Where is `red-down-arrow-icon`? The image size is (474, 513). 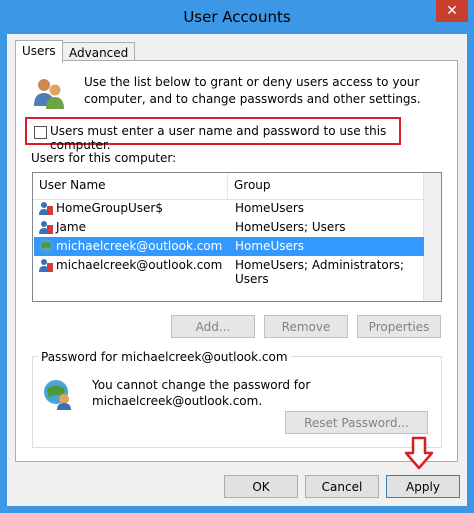 red-down-arrow-icon is located at coordinates (419, 453).